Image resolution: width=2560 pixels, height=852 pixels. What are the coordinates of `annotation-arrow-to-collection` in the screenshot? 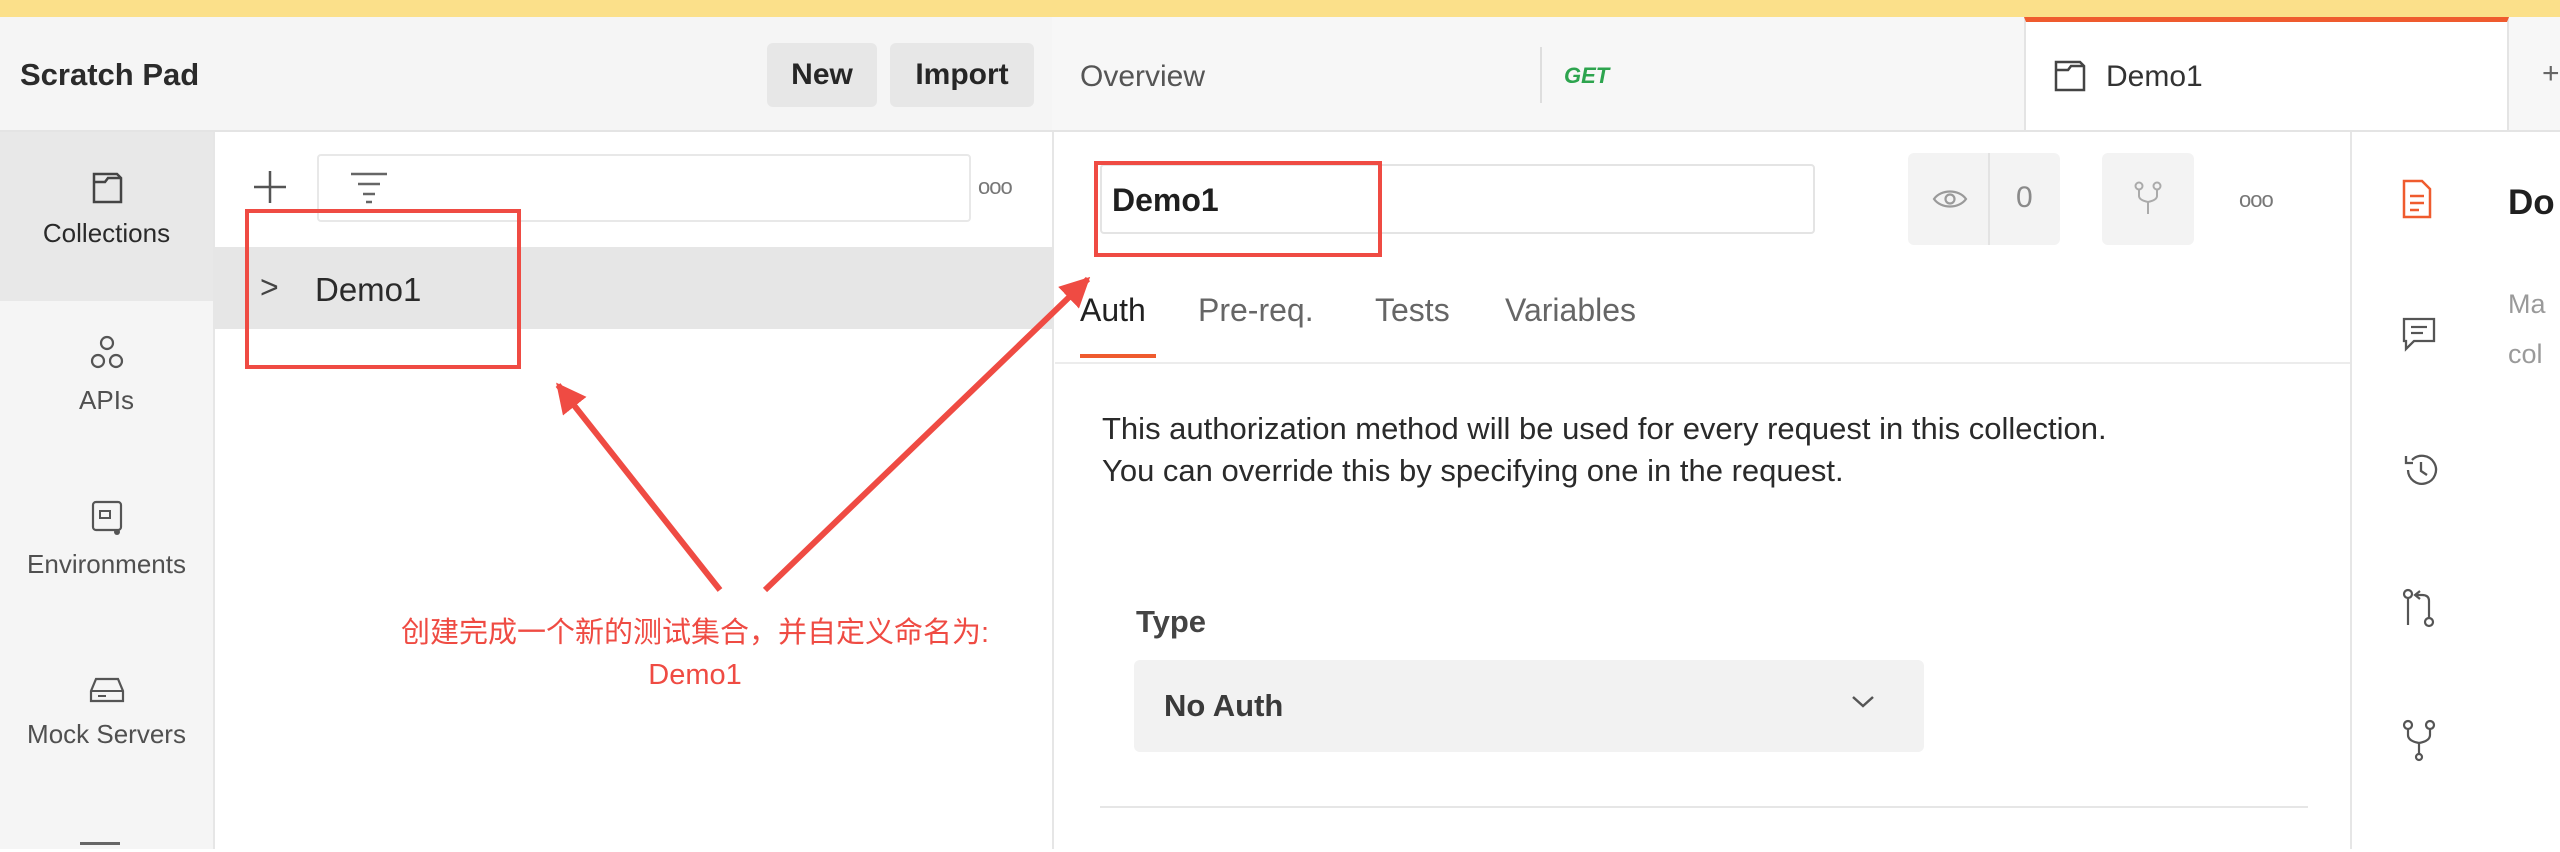 It's located at (639, 487).